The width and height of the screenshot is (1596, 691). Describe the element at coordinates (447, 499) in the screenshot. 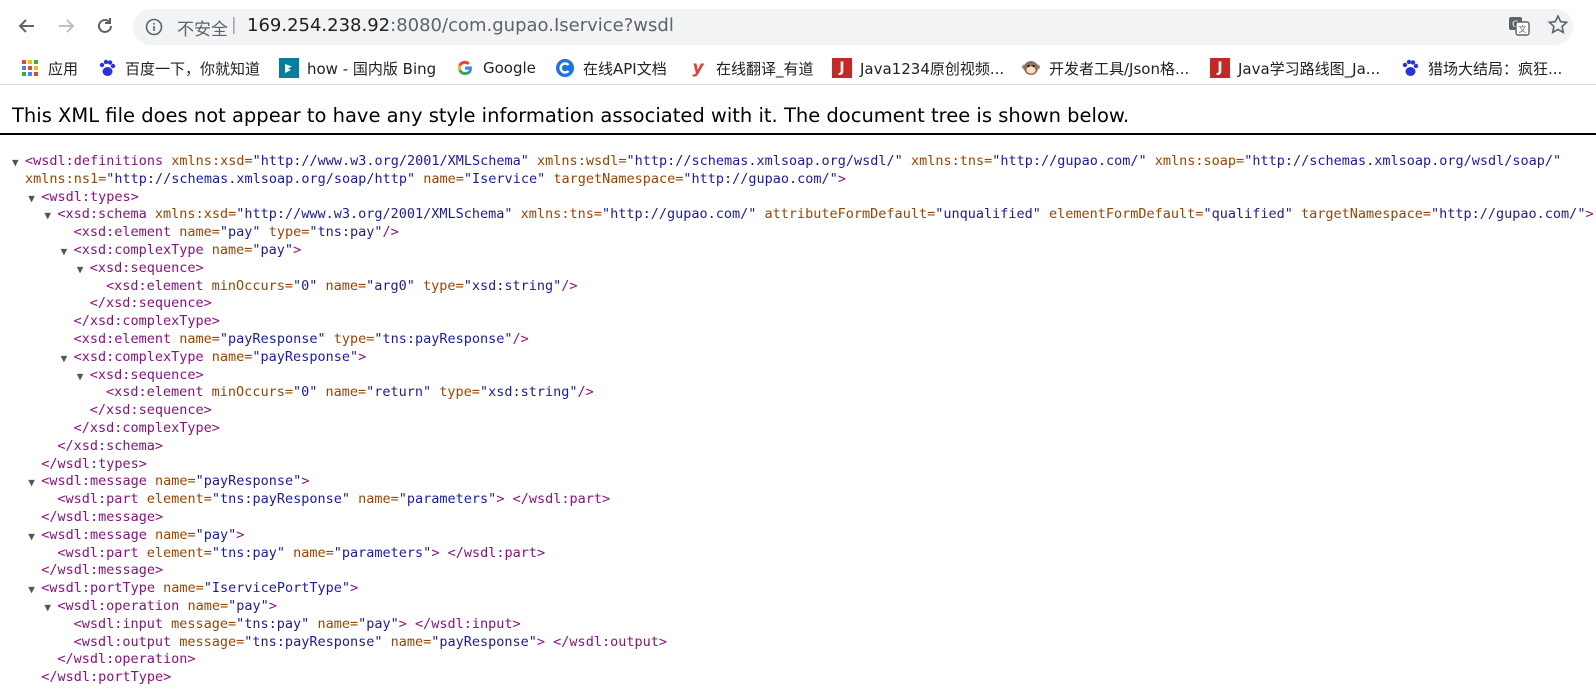

I see `xml-attr-value: "parameters"` at that location.